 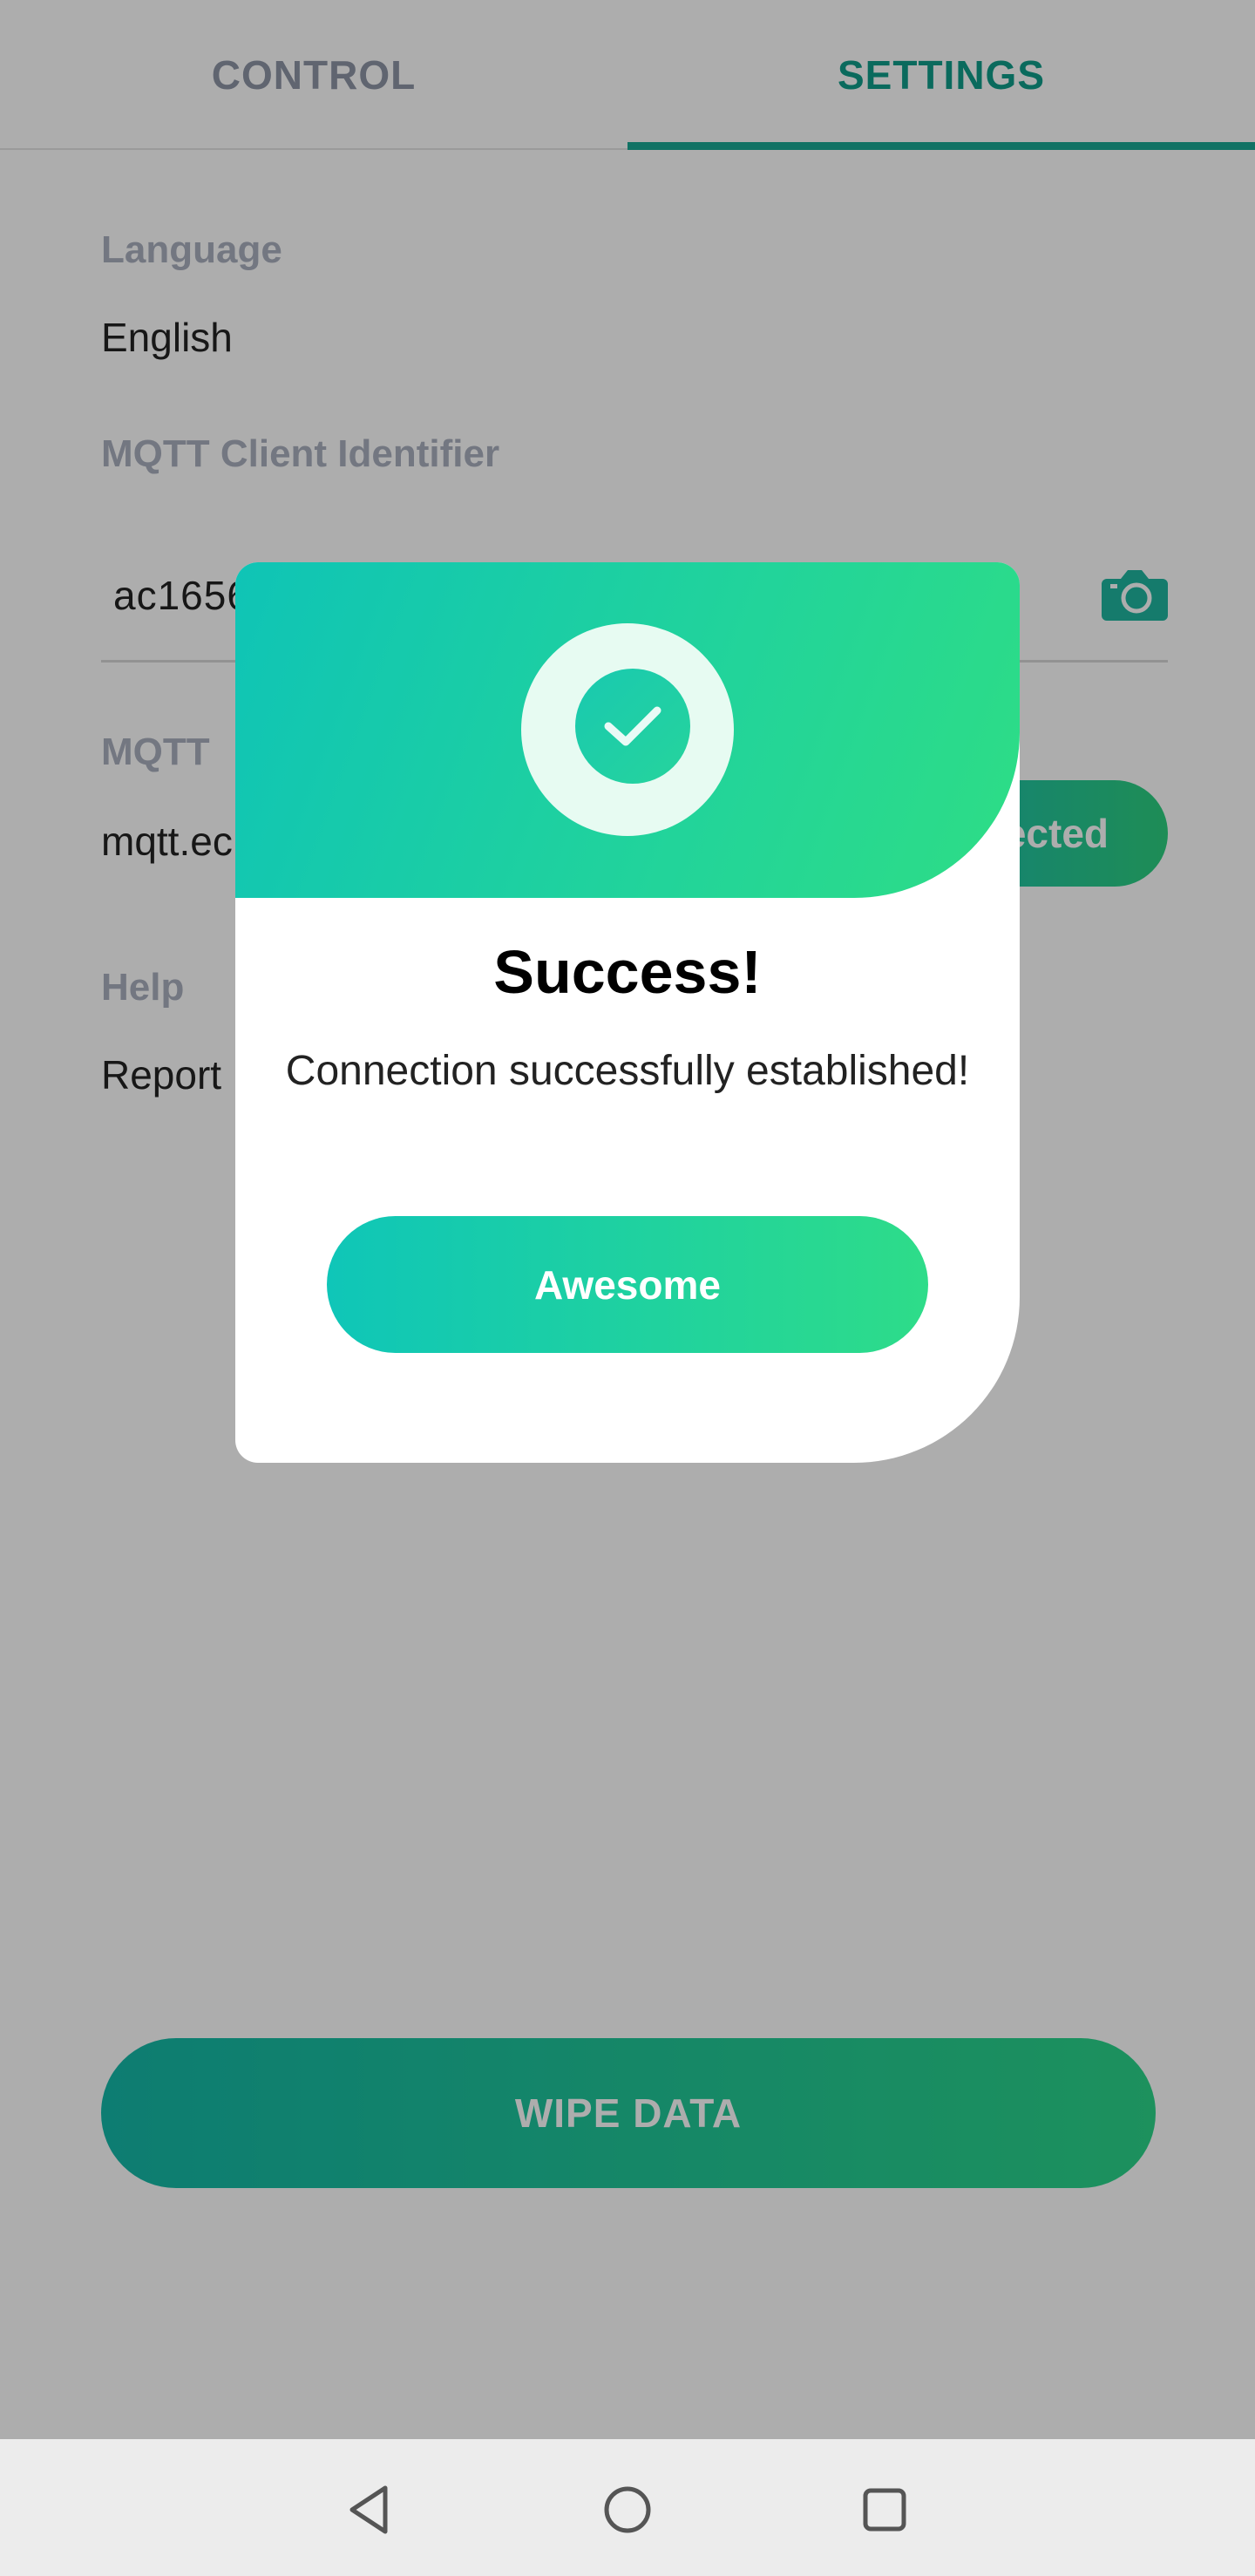 What do you see at coordinates (628, 1284) in the screenshot?
I see `awesome-button: Awesome` at bounding box center [628, 1284].